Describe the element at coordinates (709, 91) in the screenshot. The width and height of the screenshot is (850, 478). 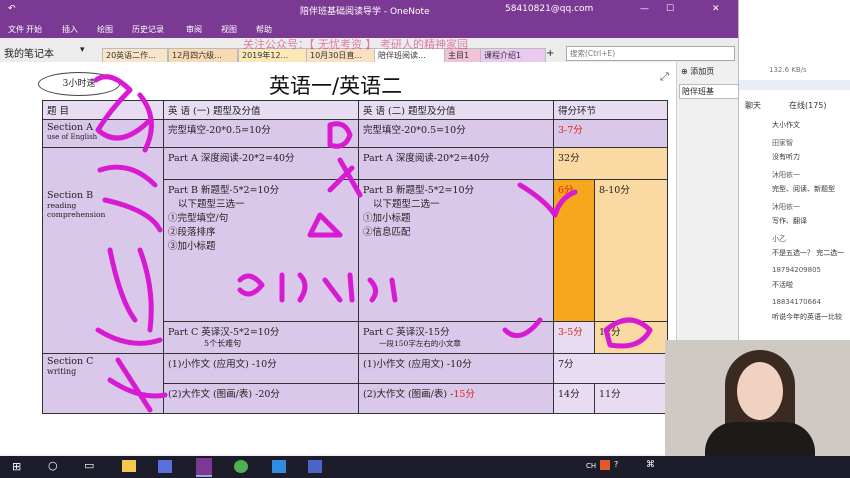
I see `page-item: 陪伴班基` at that location.